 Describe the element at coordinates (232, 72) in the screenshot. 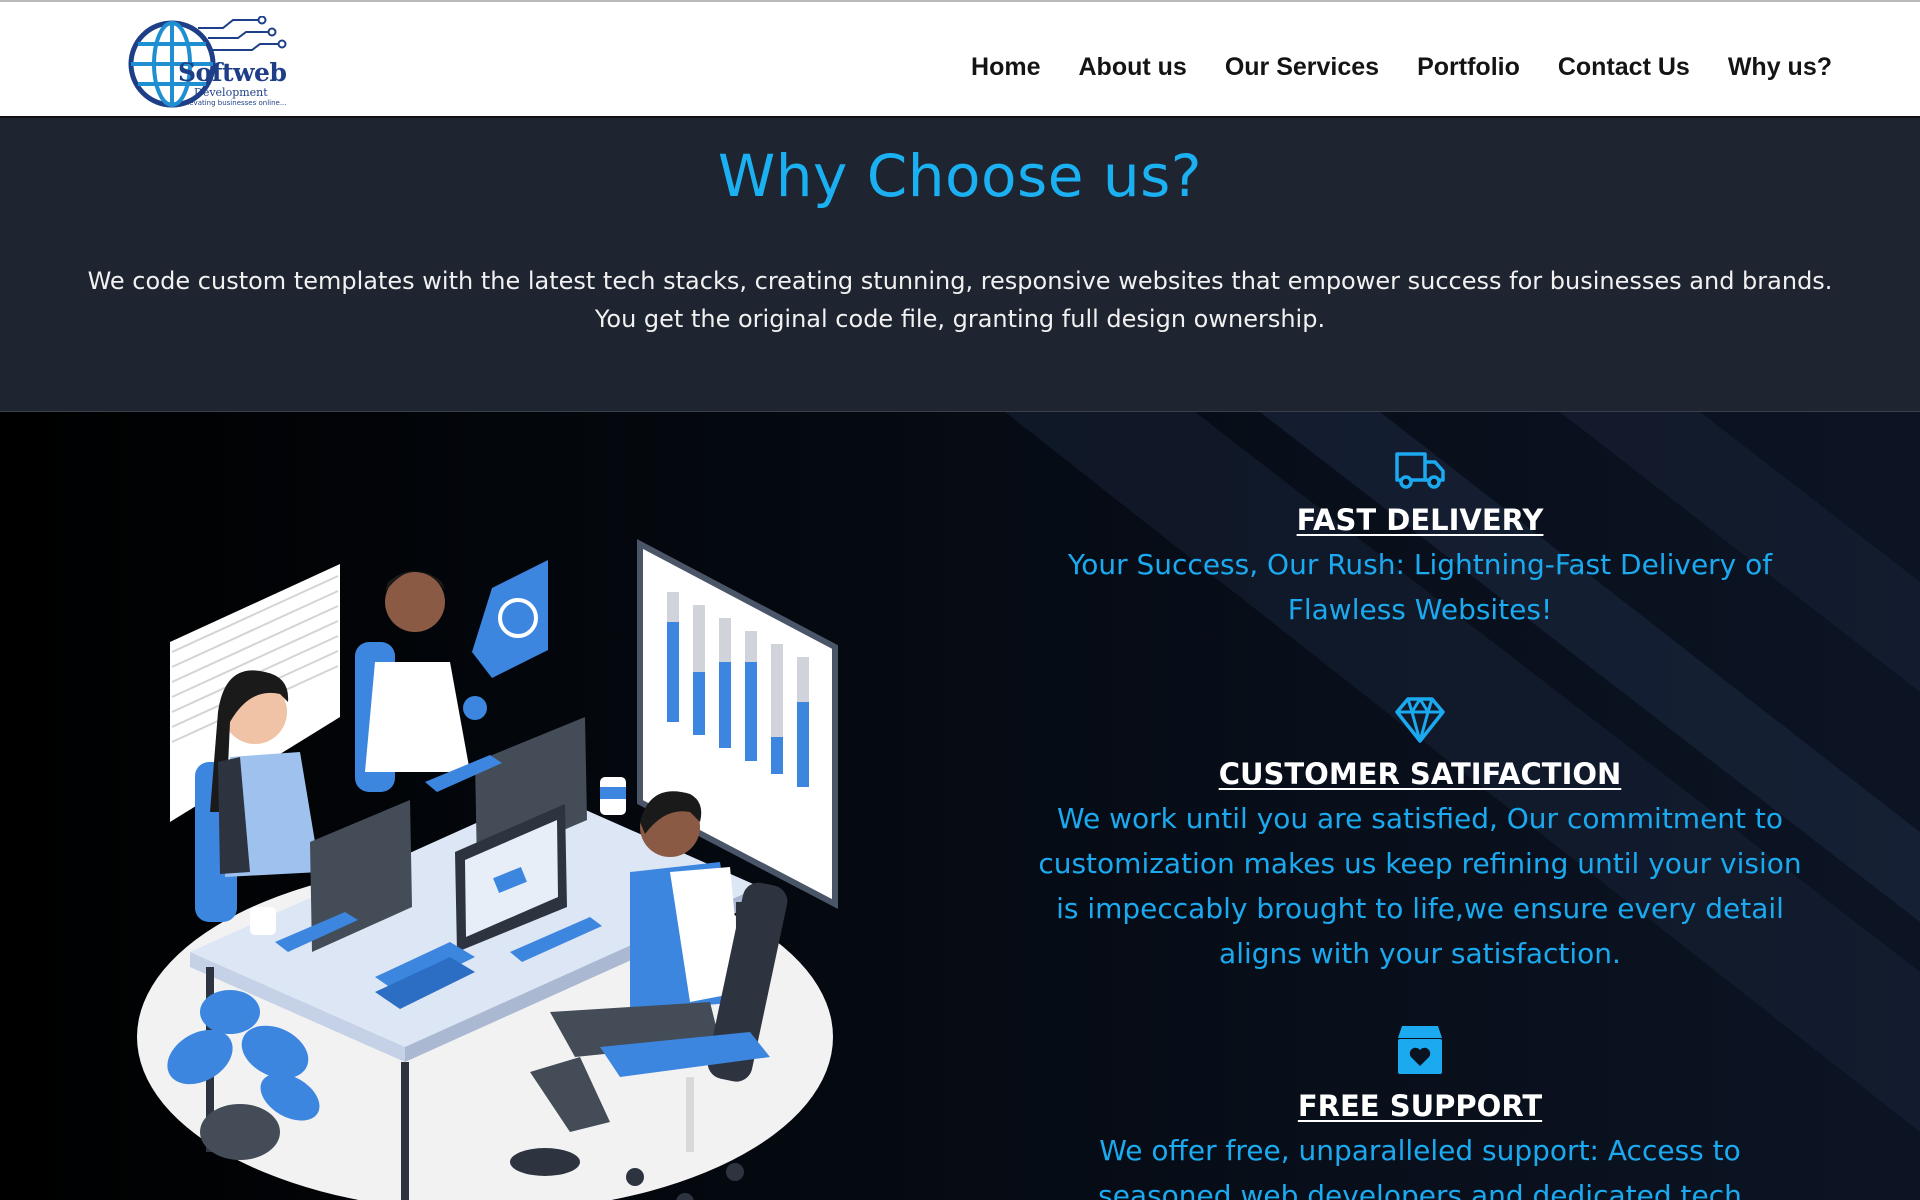

I see `brand-name: Softweb` at that location.